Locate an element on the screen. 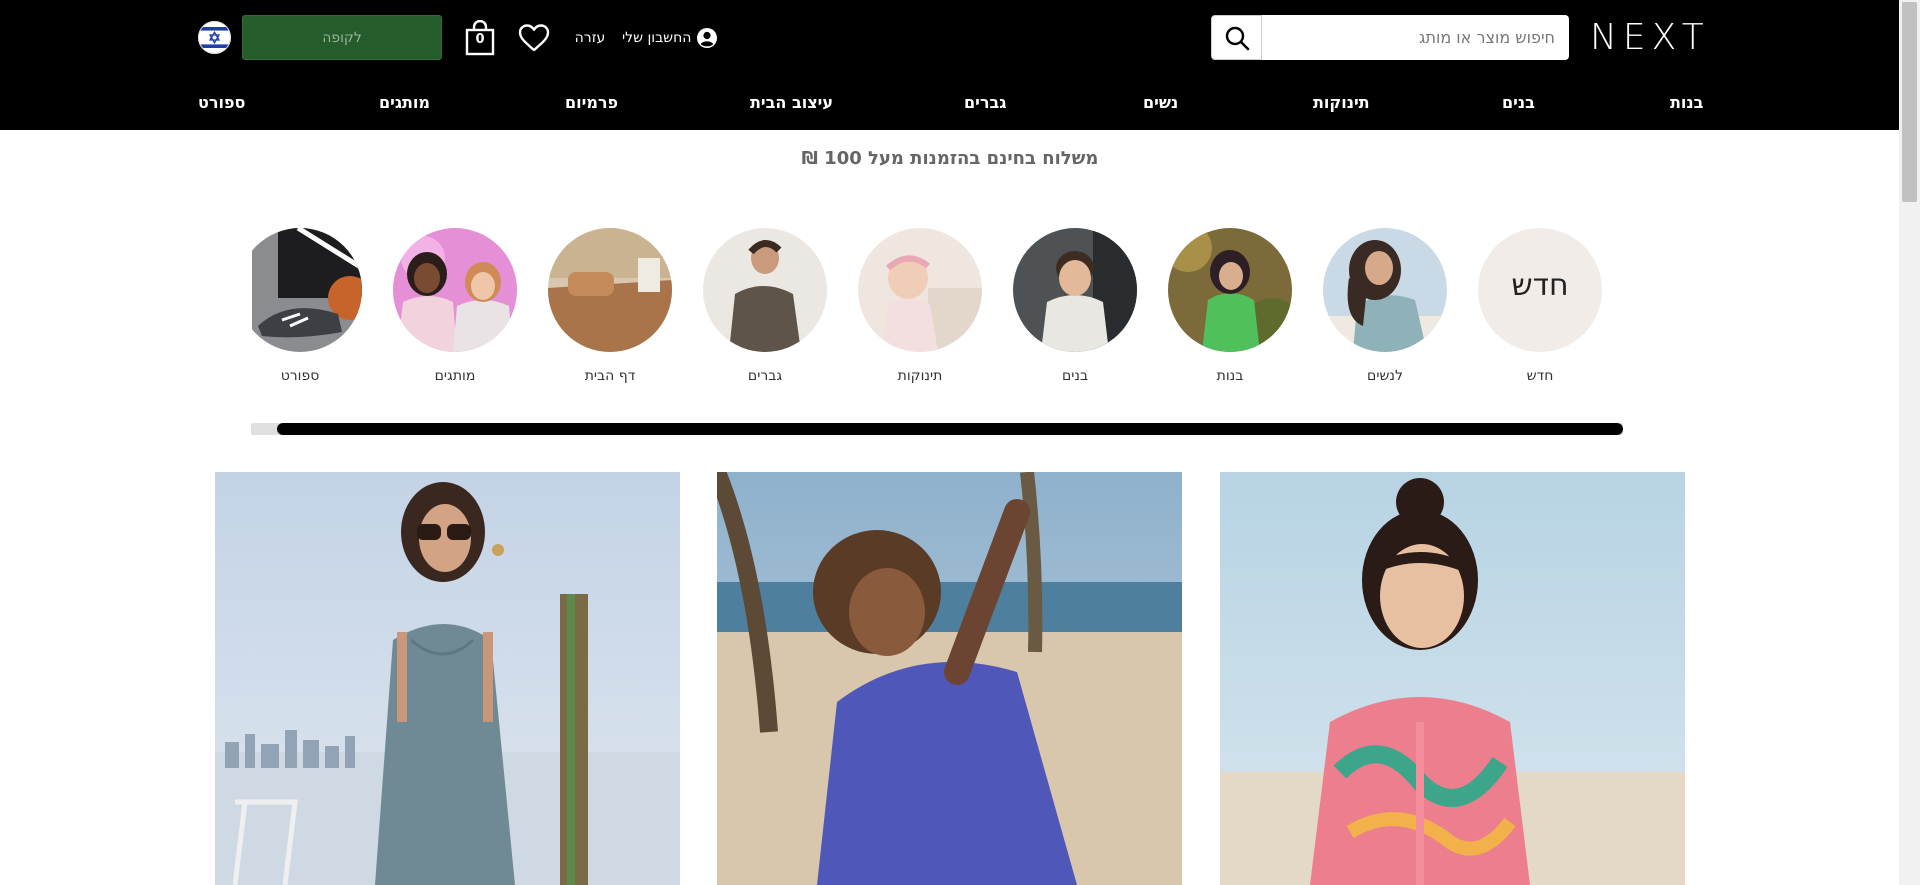 The image size is (1920, 885). nav-item-home: עיצוב הבית is located at coordinates (791, 103).